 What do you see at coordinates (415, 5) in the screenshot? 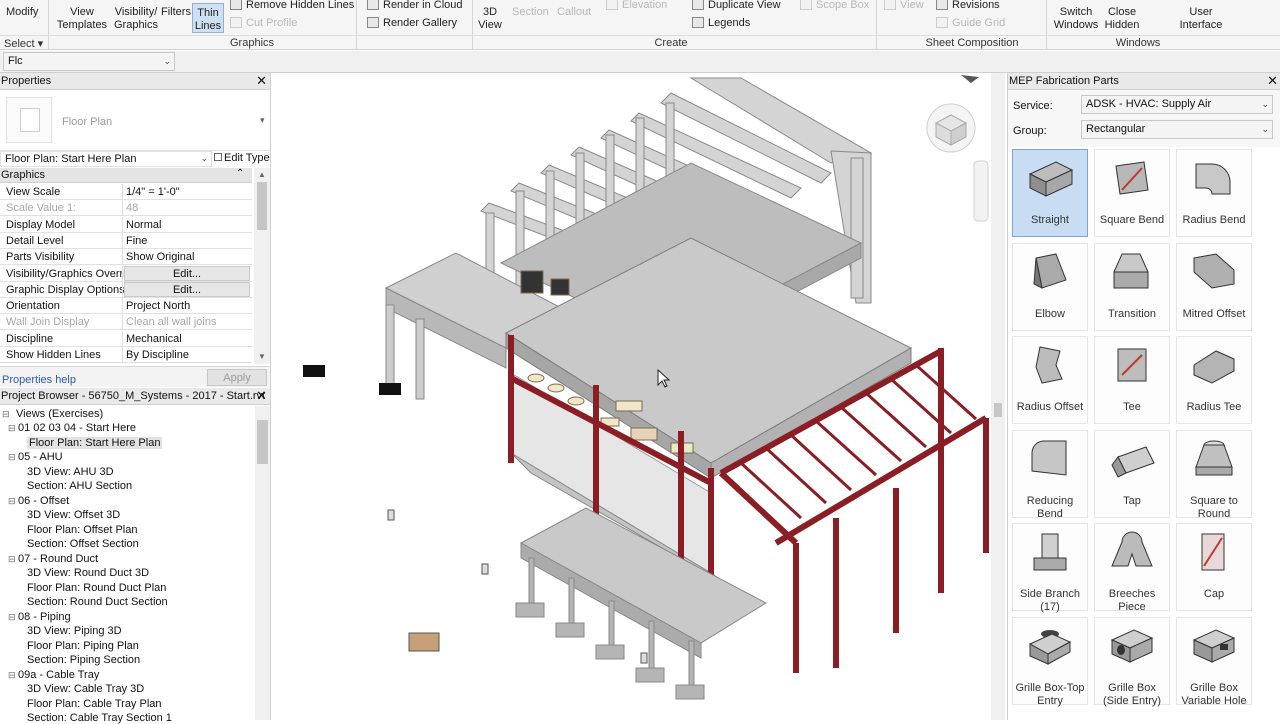
I see `render-in-cloud-button: Render in Cloud` at bounding box center [415, 5].